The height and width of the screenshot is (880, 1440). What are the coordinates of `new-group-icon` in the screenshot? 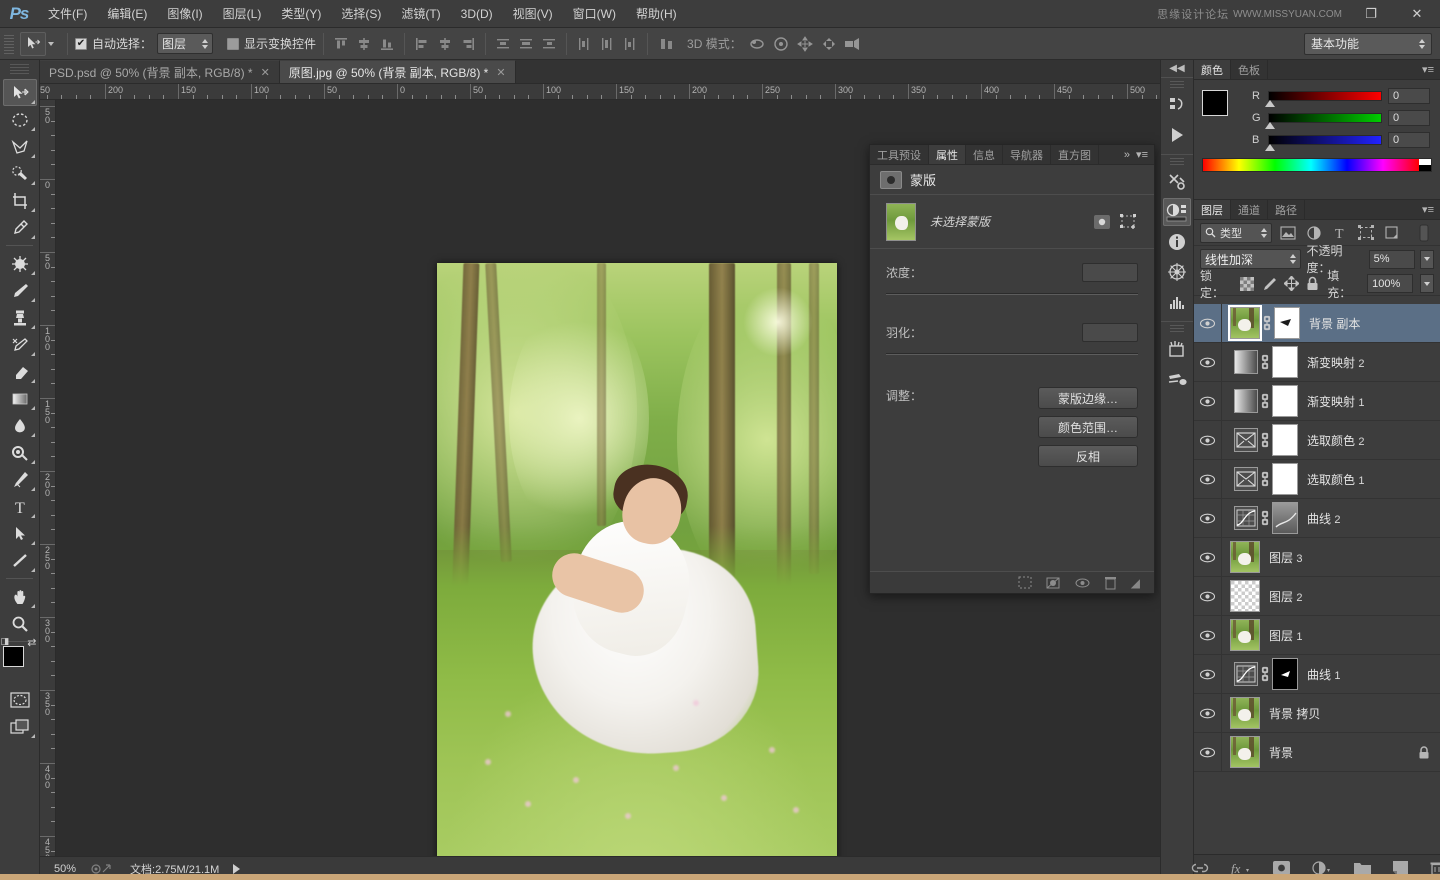 It's located at (1362, 867).